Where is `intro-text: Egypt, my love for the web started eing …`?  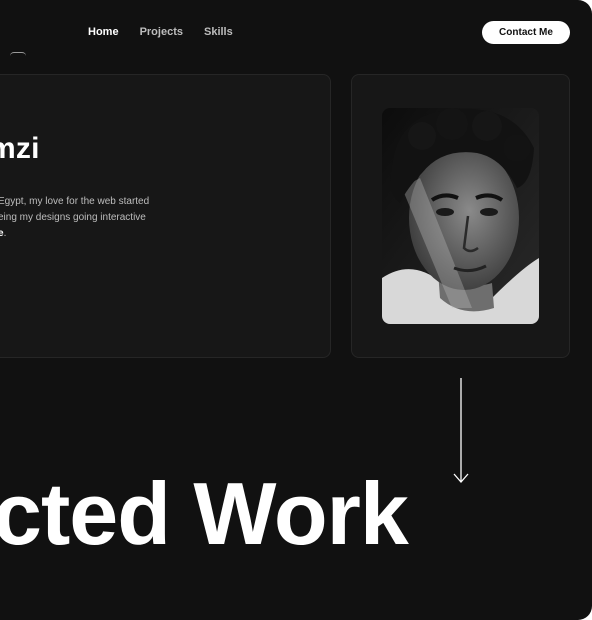
intro-text: Egypt, my love for the web started eing … is located at coordinates (89, 218).